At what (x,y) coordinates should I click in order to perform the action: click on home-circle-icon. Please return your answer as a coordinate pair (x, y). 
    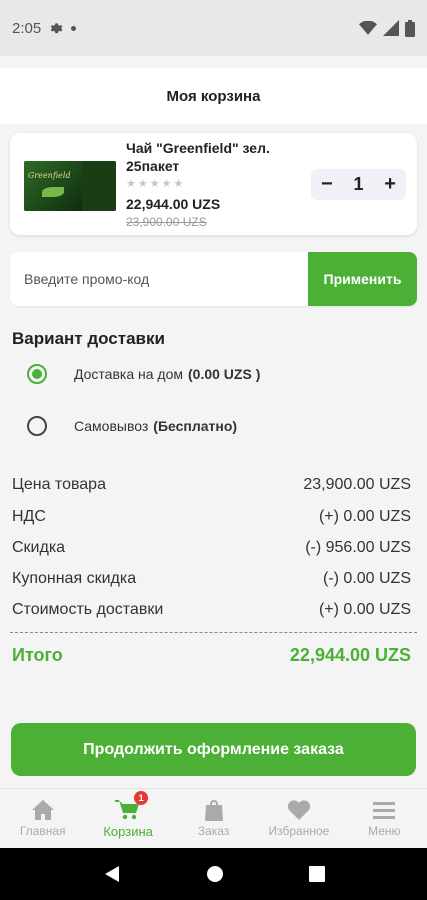
    Looking at the image, I should click on (215, 874).